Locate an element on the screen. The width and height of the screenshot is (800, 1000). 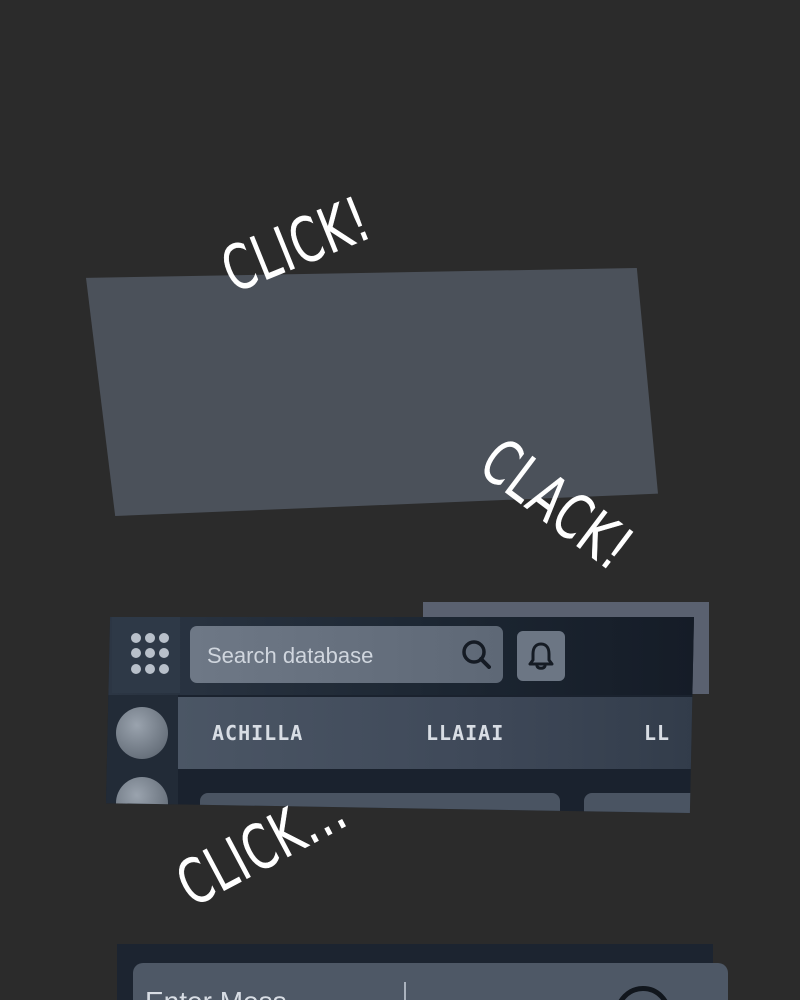
bell-icon is located at coordinates (541, 656).